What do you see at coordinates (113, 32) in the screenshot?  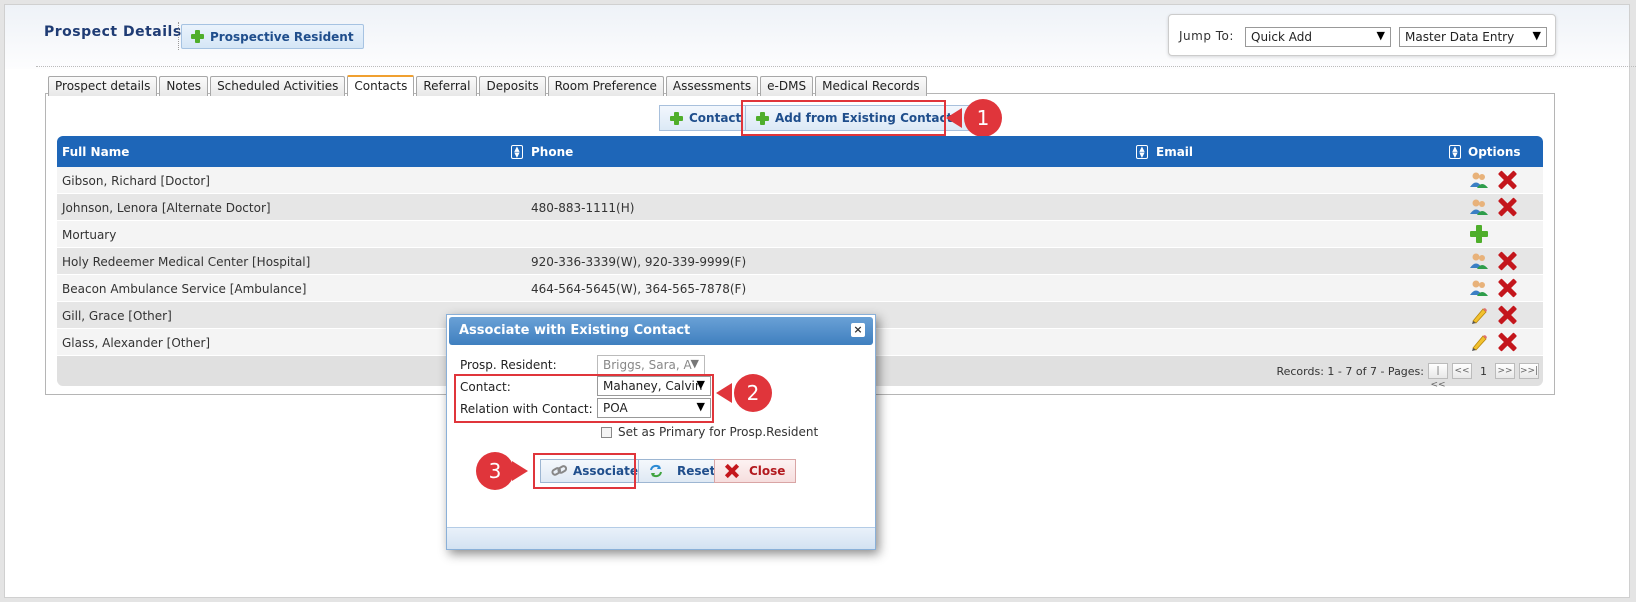 I see `page-title: Prospect Details` at bounding box center [113, 32].